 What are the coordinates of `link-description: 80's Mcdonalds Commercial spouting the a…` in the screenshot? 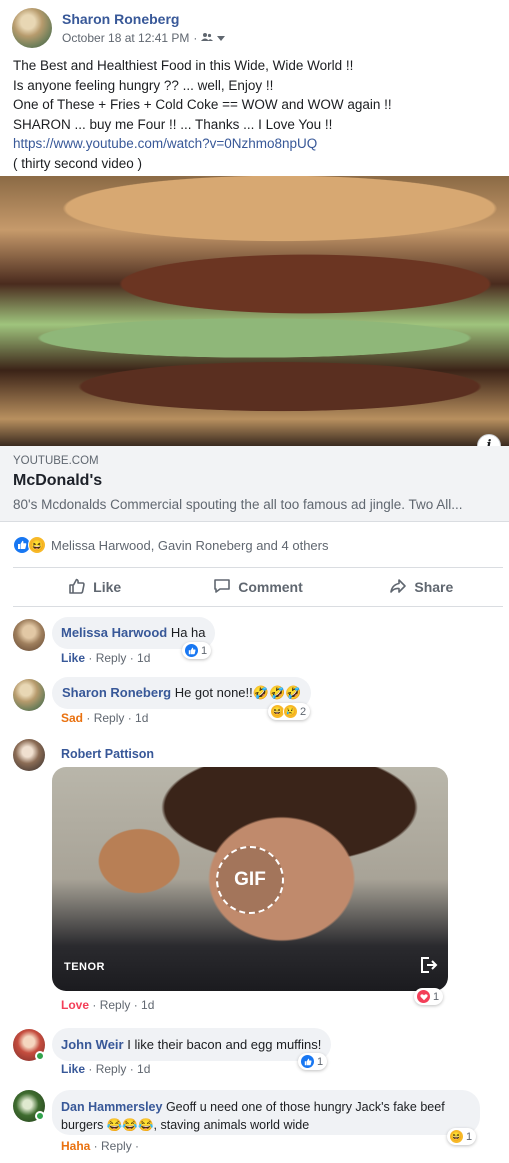 It's located at (238, 504).